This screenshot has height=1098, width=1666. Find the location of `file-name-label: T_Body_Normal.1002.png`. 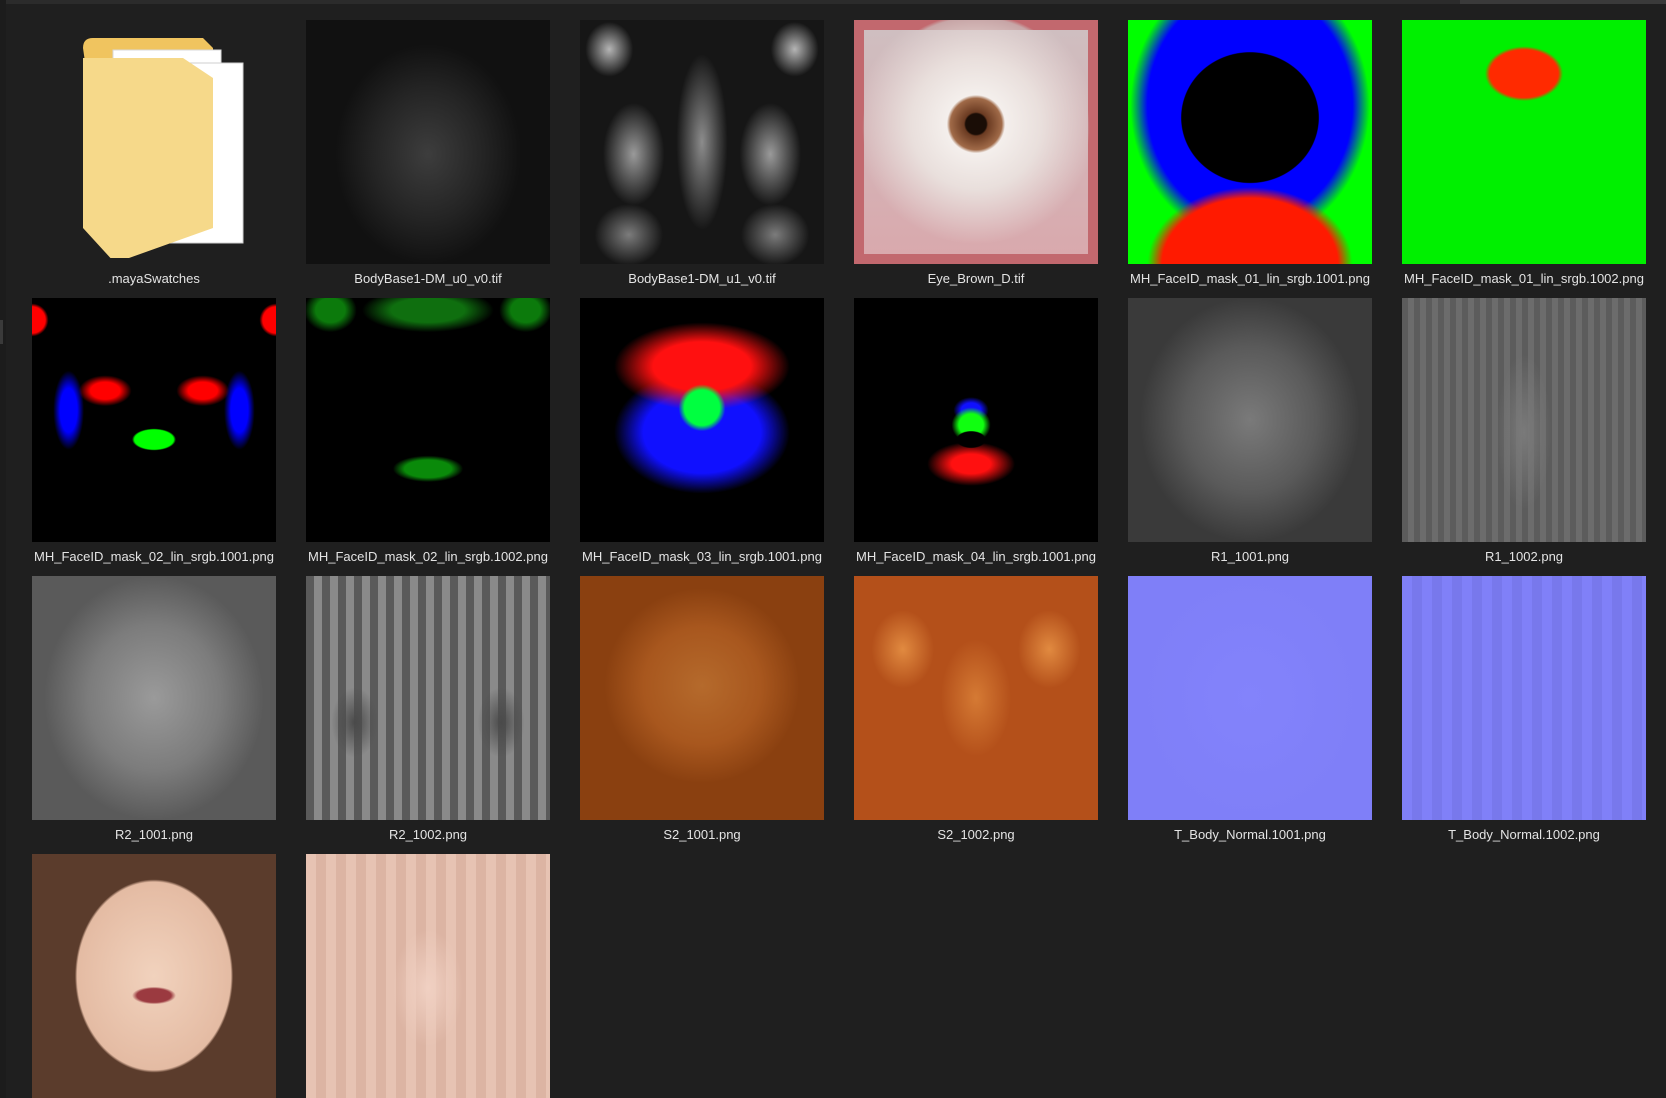

file-name-label: T_Body_Normal.1002.png is located at coordinates (1524, 834).